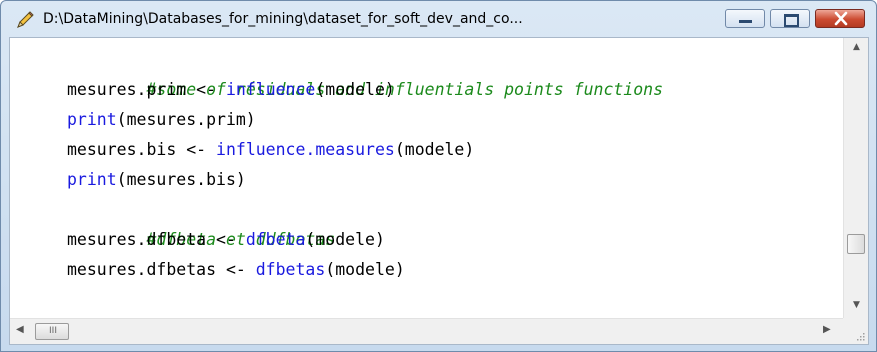  What do you see at coordinates (856, 47) in the screenshot?
I see `scroll-up-arrow-icon: ▲` at bounding box center [856, 47].